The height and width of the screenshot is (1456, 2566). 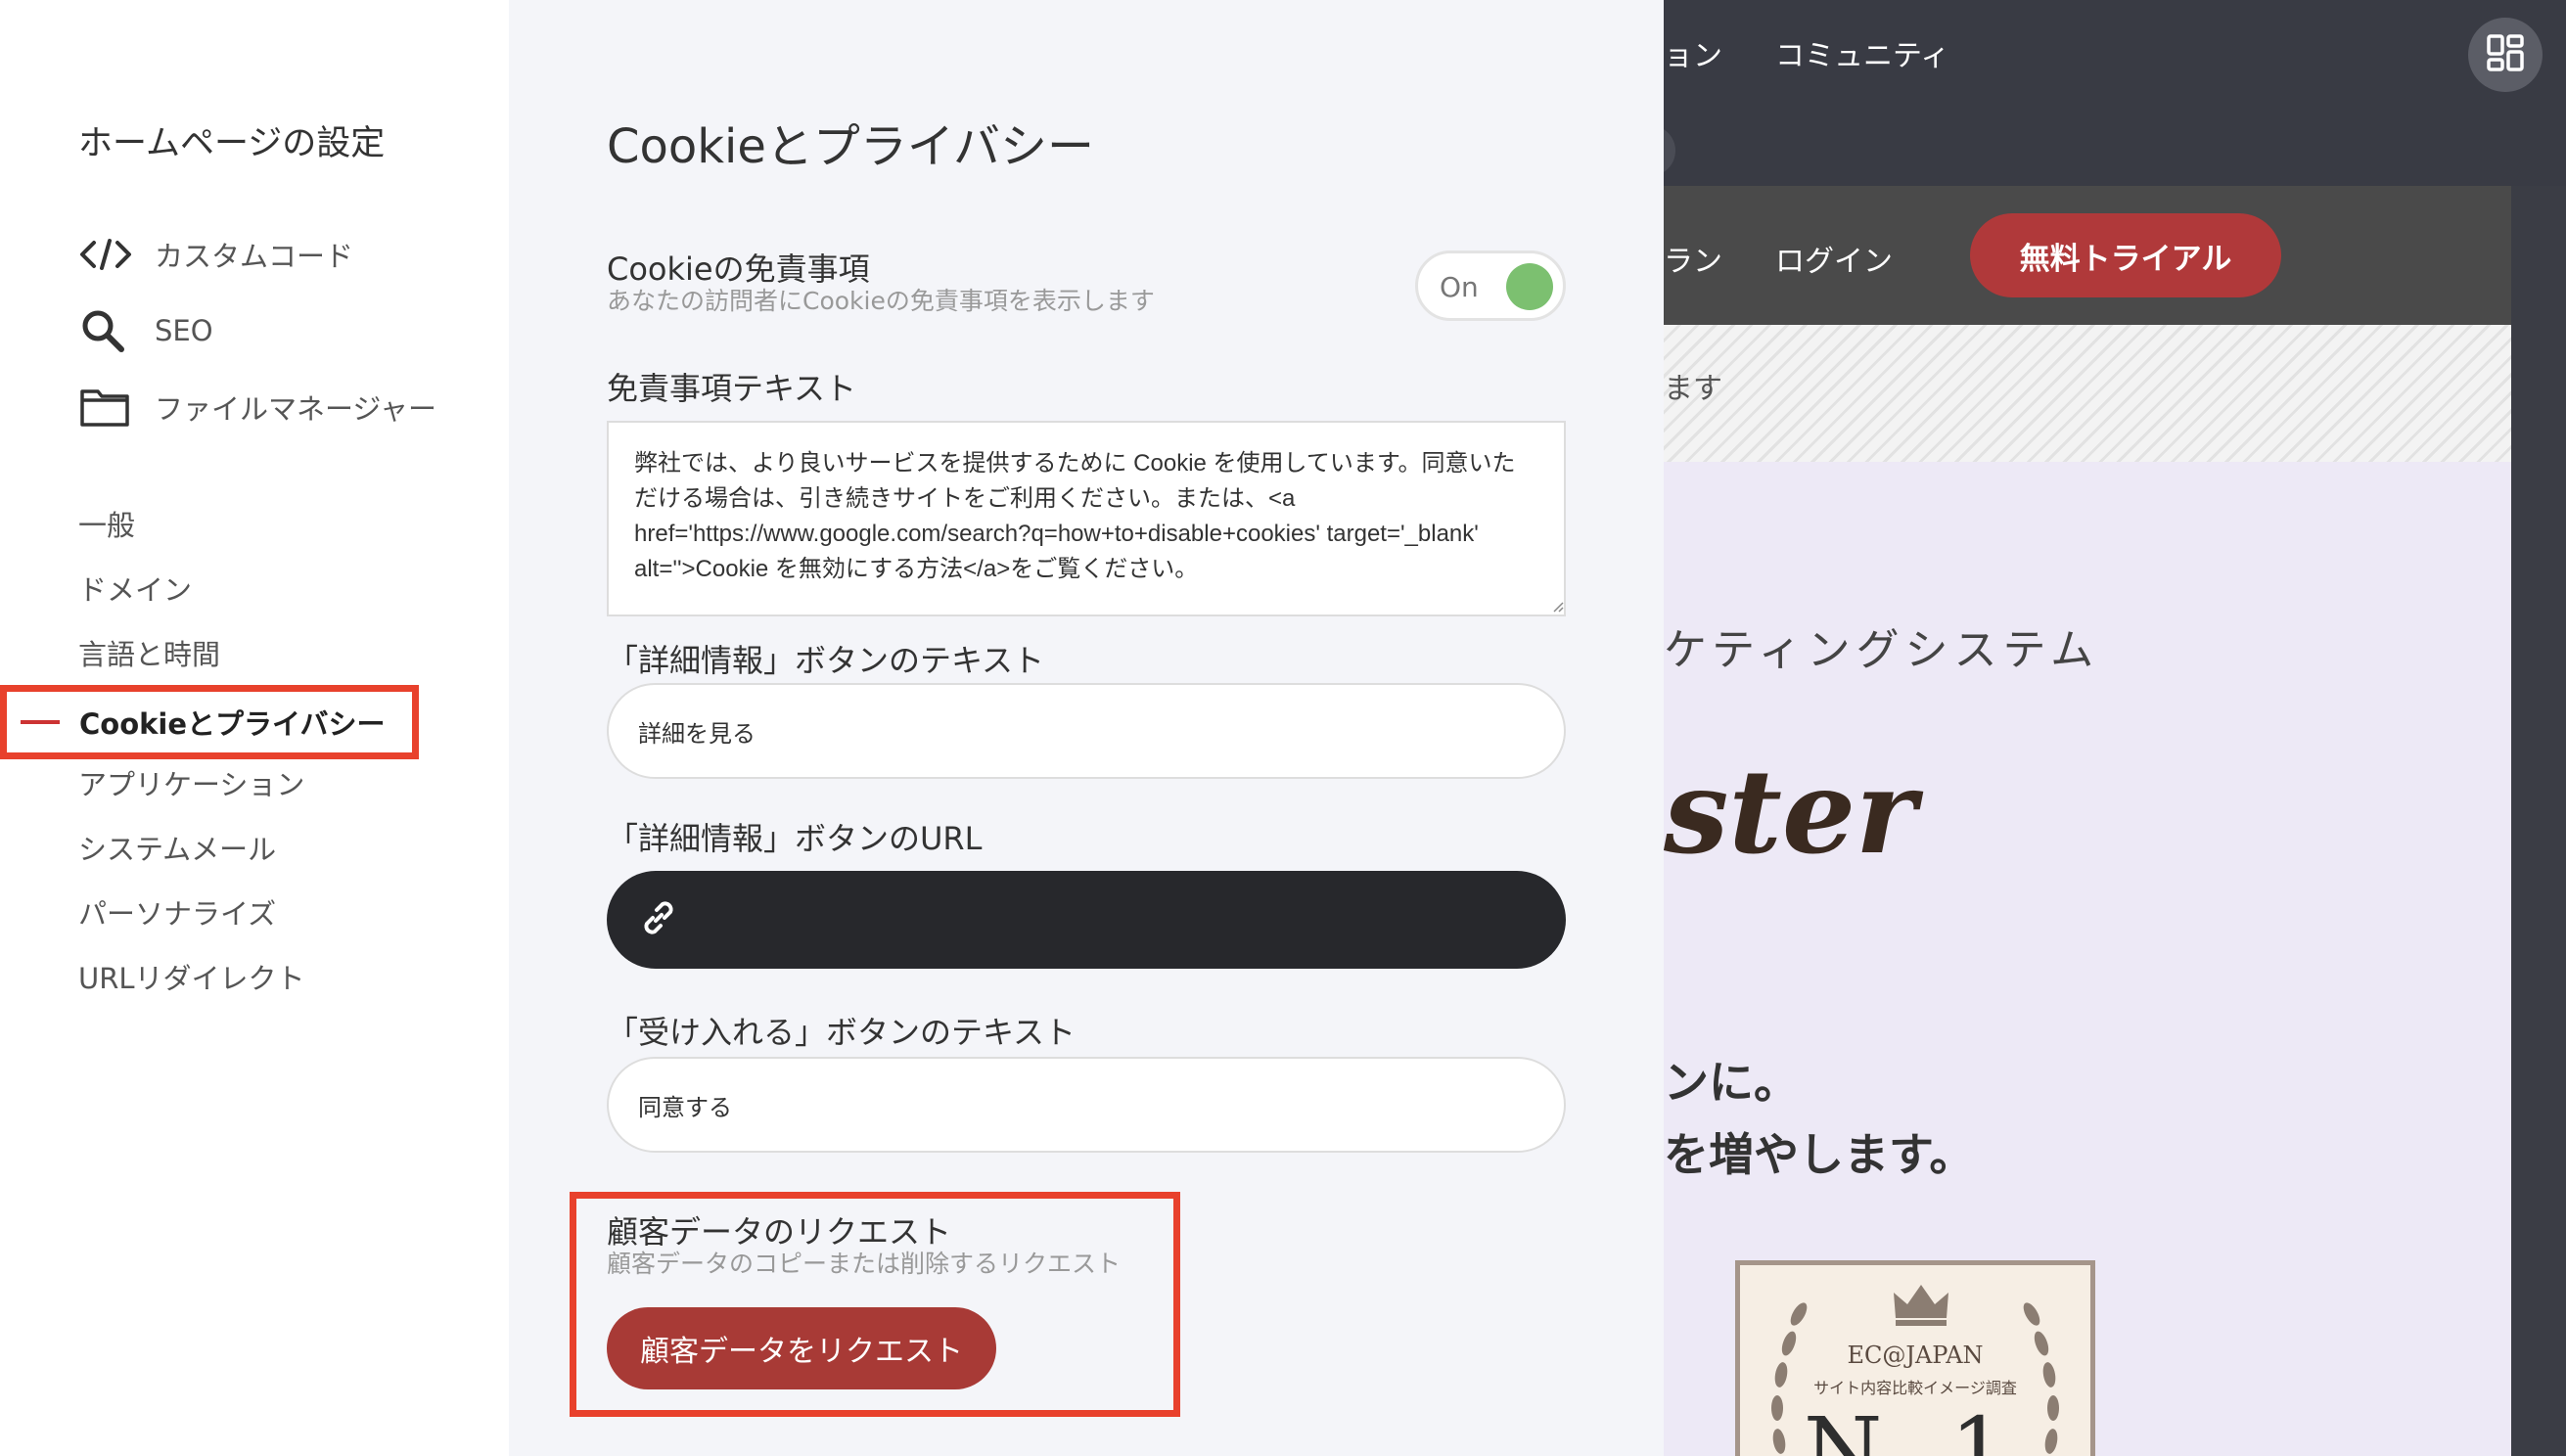 I want to click on toggle-knob, so click(x=1529, y=286).